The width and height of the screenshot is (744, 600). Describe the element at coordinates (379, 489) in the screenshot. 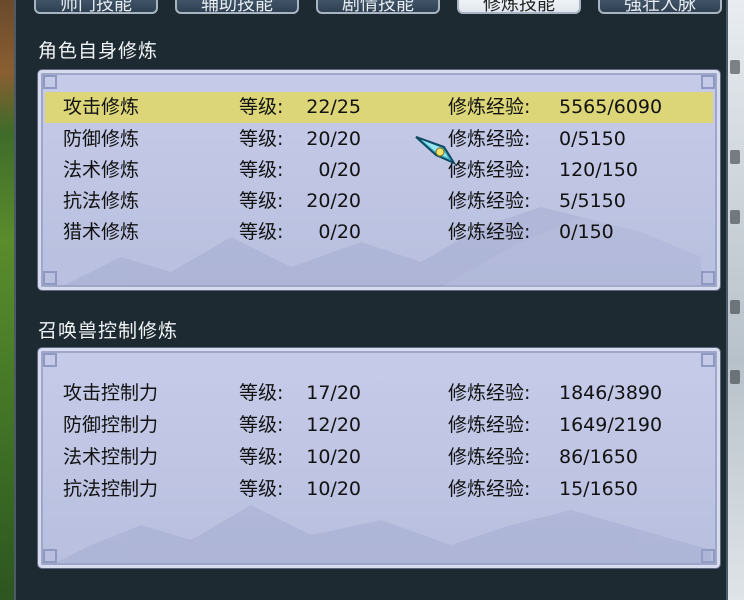

I see `control-row-magic-resist: 抗法控制力 等级: 10/20 修炼经验: 15/1650` at that location.